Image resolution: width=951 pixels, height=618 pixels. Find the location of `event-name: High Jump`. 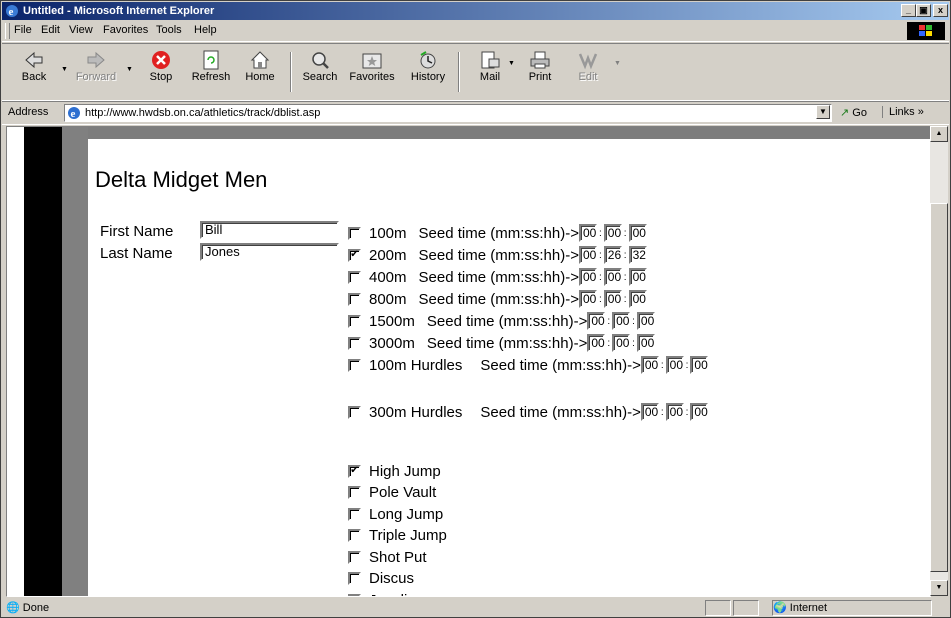

event-name: High Jump is located at coordinates (405, 471).